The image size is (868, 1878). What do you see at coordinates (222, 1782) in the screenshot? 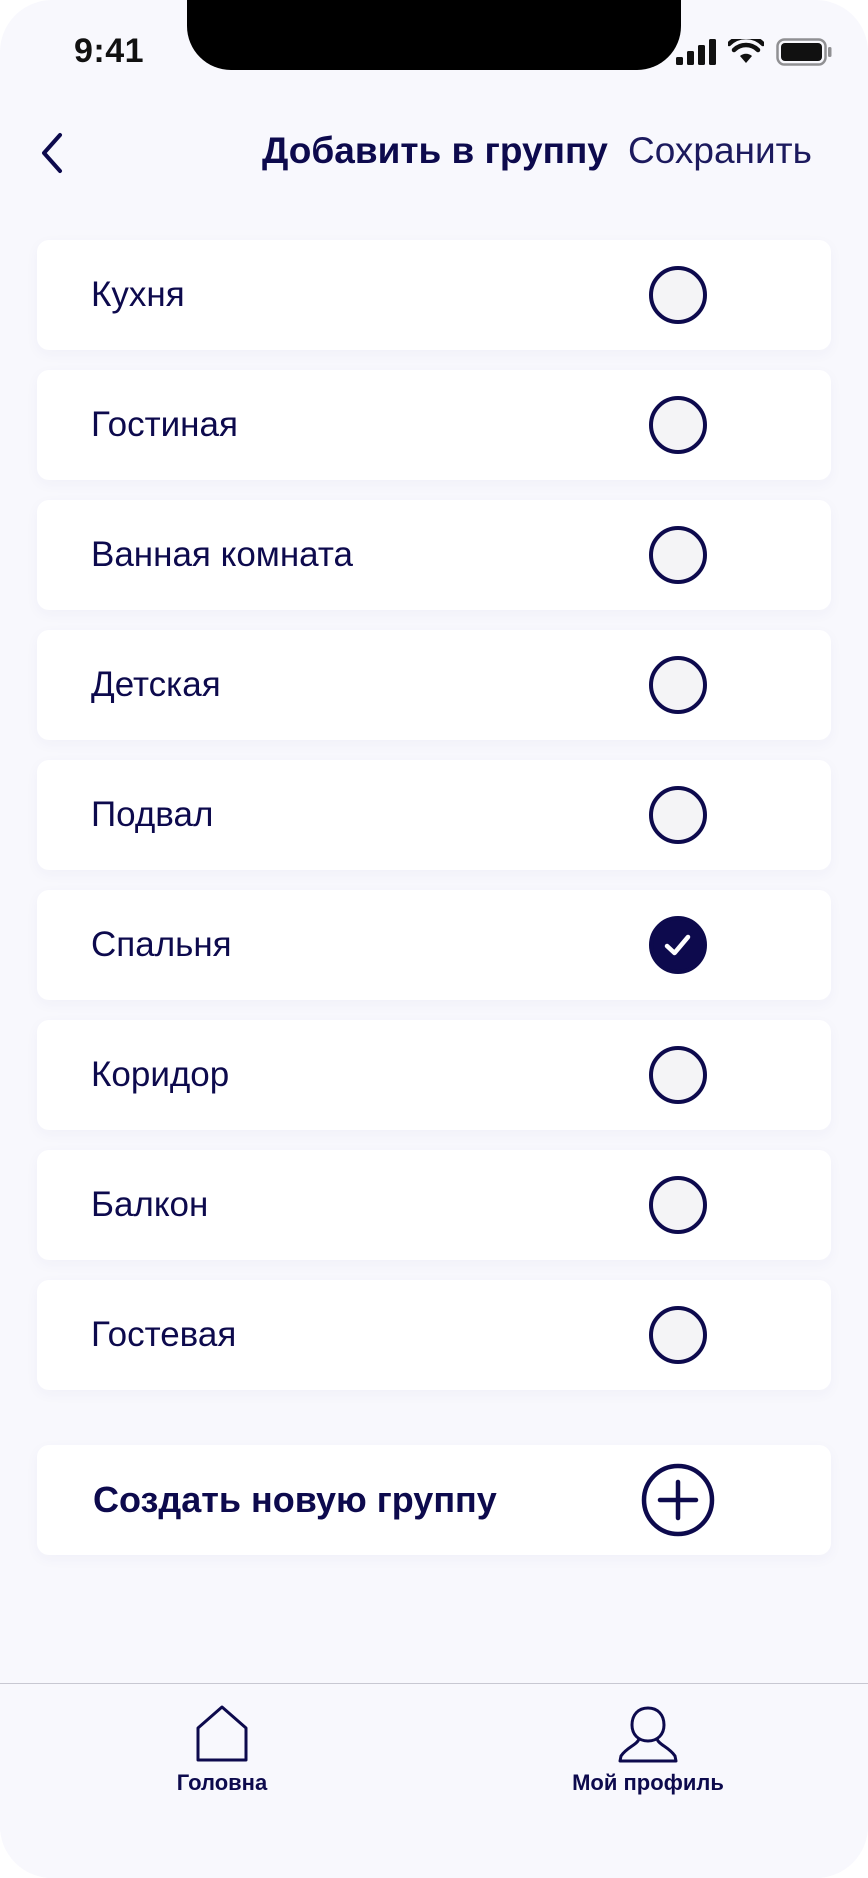
I see `tab-home-label: Головна` at bounding box center [222, 1782].